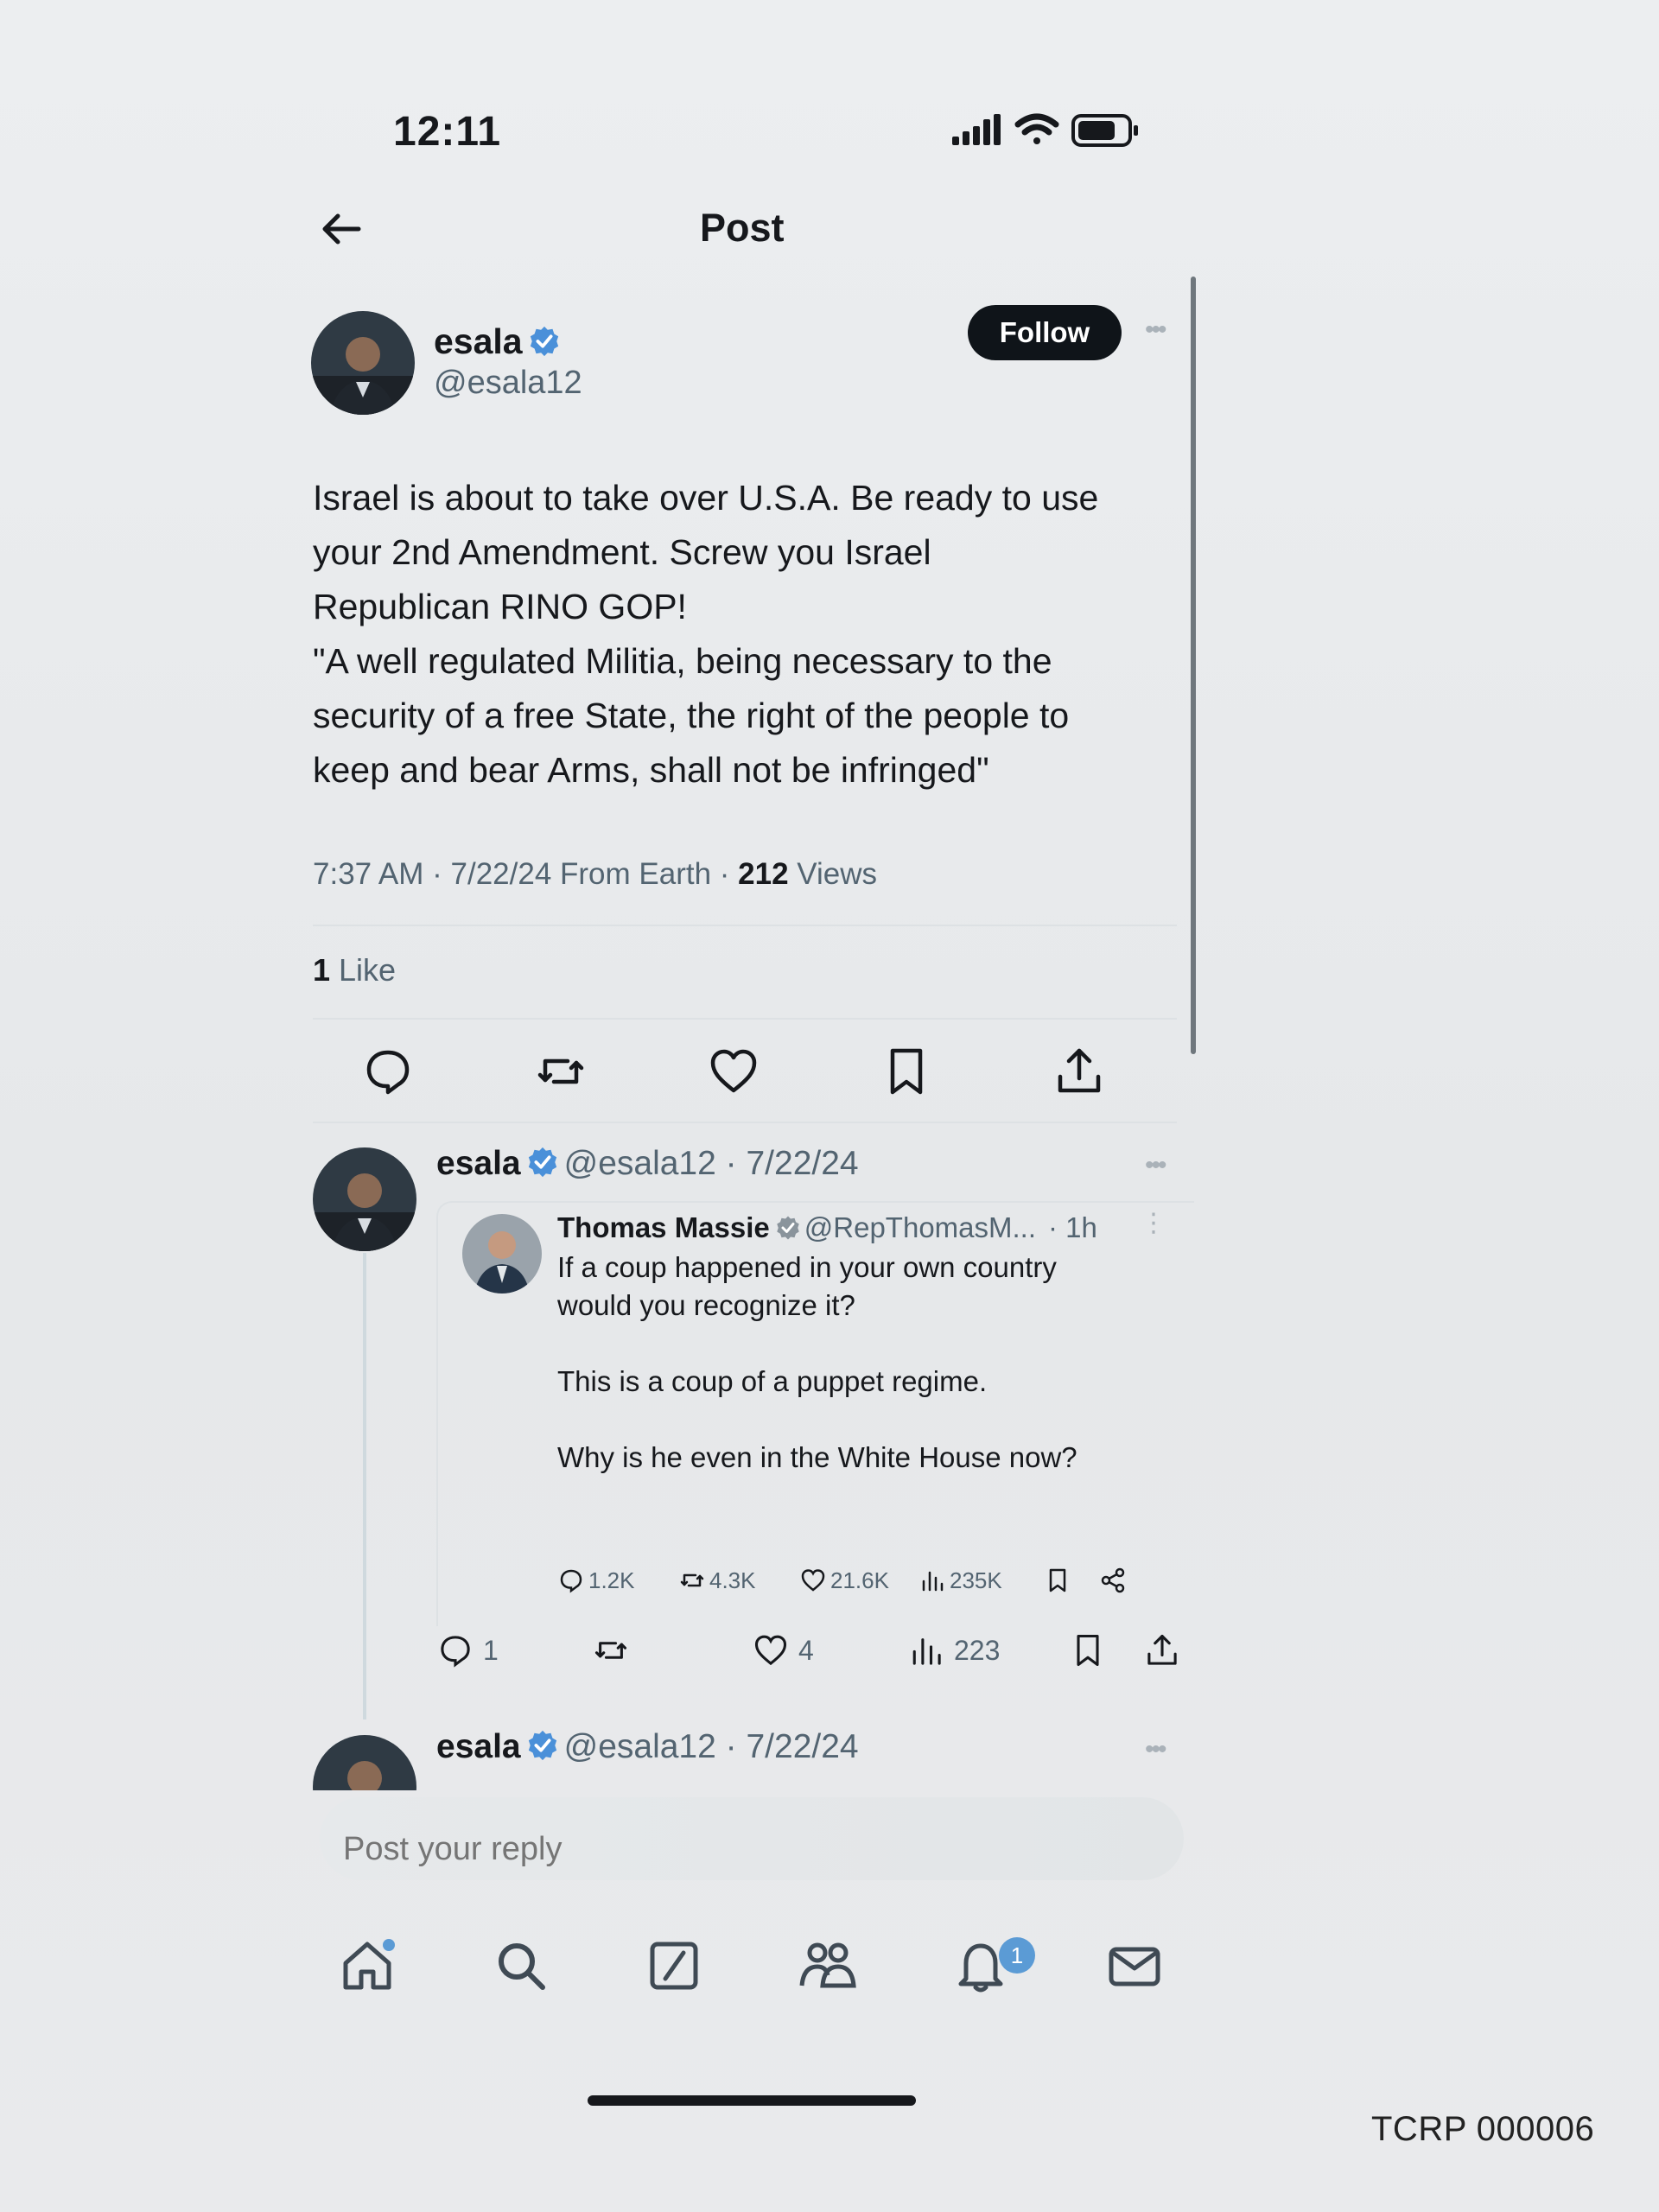 The image size is (1659, 2212). I want to click on reply-handle-date: @esala12 · 7/22/24, so click(711, 1163).